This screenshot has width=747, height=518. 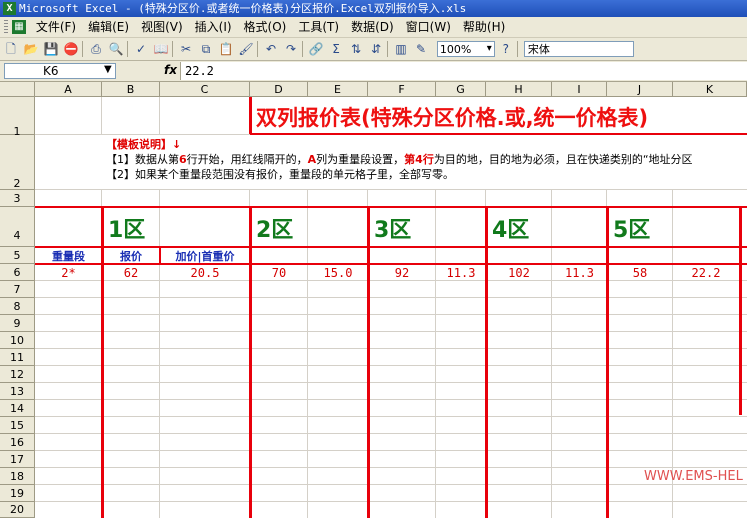 What do you see at coordinates (17, 459) in the screenshot?
I see `row-header-17: 17` at bounding box center [17, 459].